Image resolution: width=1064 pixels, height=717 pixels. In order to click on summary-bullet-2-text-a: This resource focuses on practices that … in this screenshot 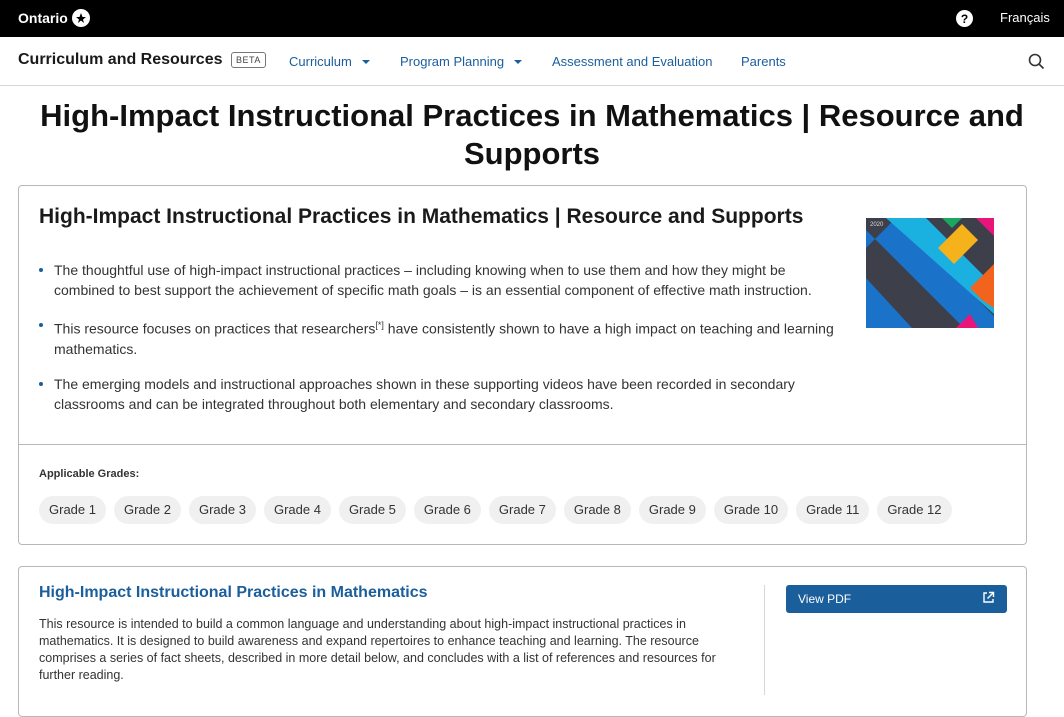, I will do `click(215, 328)`.